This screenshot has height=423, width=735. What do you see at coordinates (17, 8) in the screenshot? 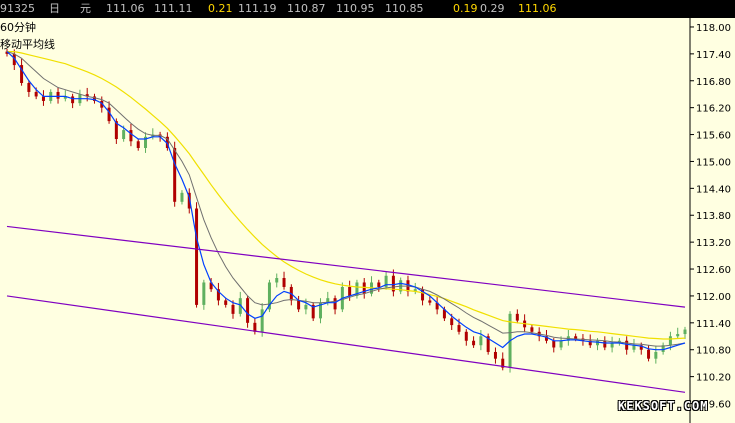
I see `symbol-code: 91325` at bounding box center [17, 8].